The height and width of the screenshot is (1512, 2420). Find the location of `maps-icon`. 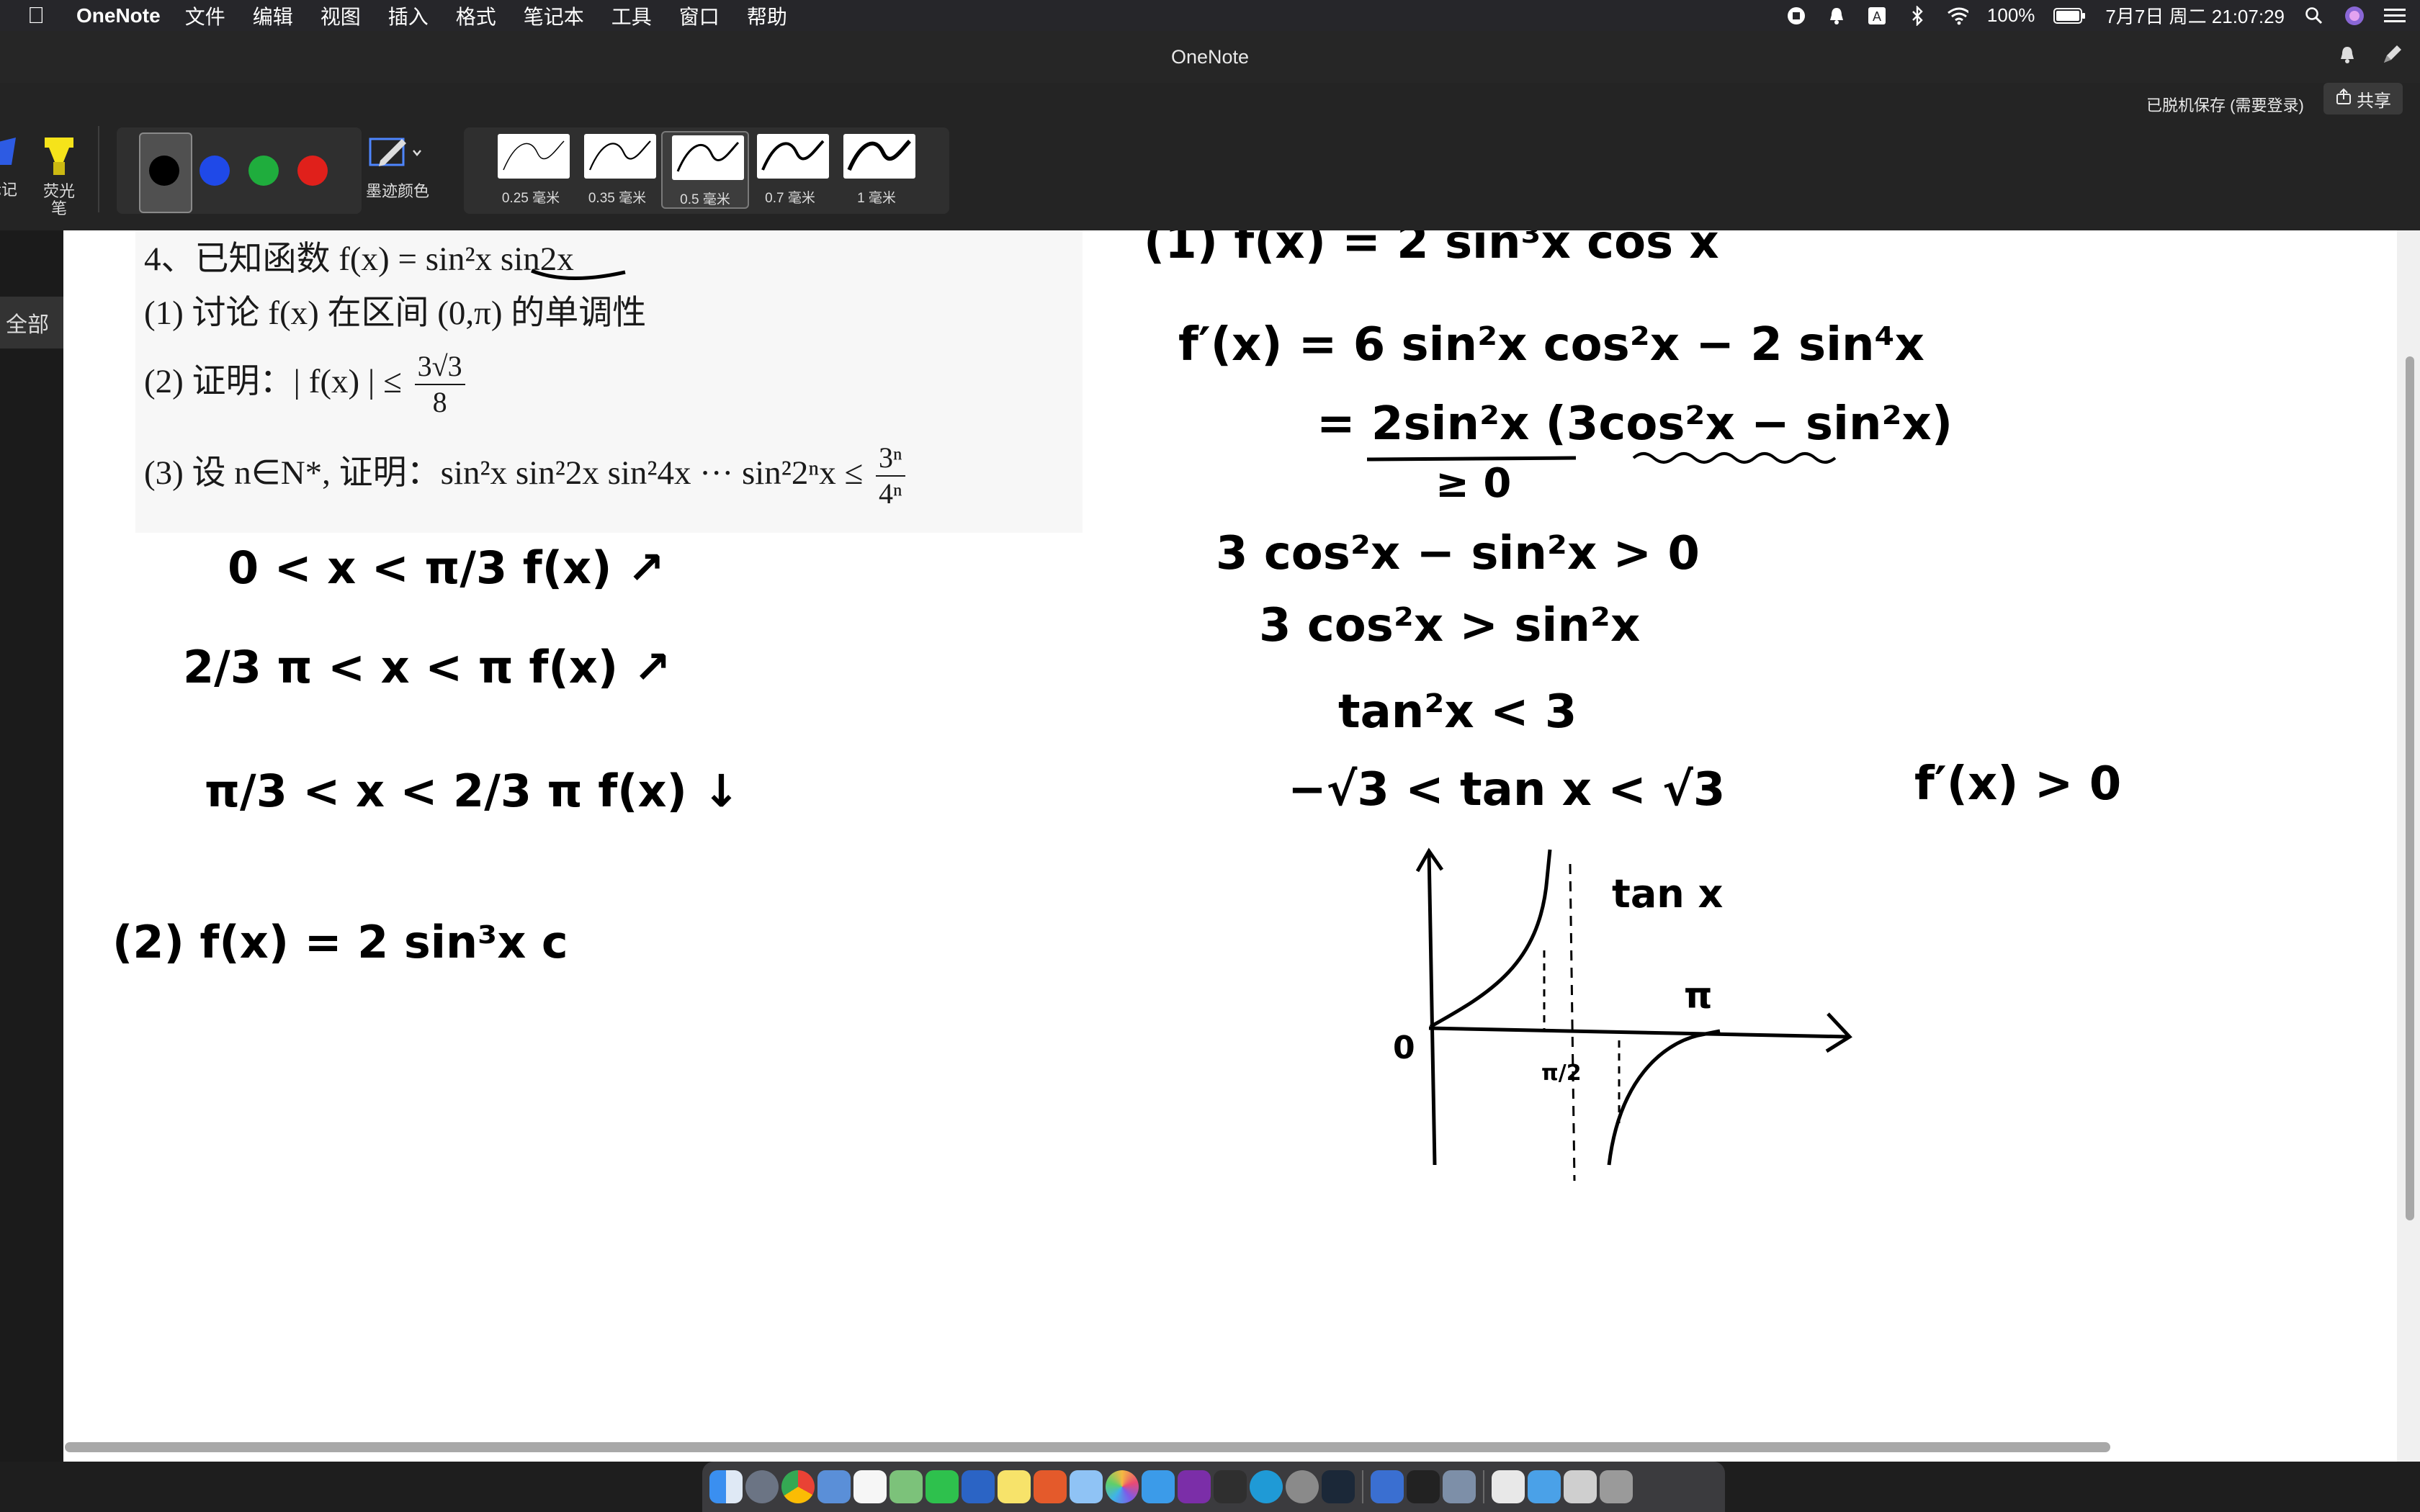

maps-icon is located at coordinates (906, 1486).